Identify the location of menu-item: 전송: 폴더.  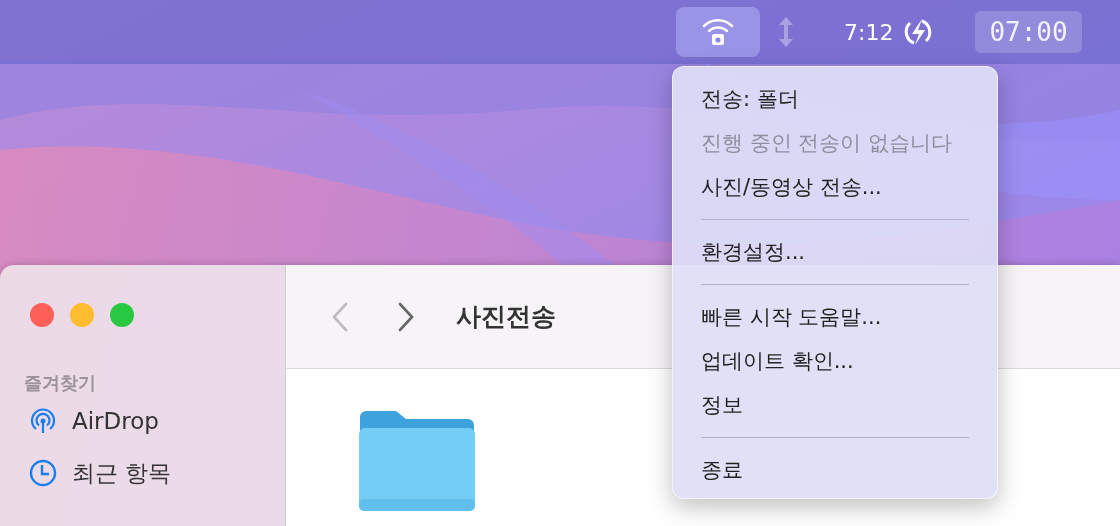
(835, 99).